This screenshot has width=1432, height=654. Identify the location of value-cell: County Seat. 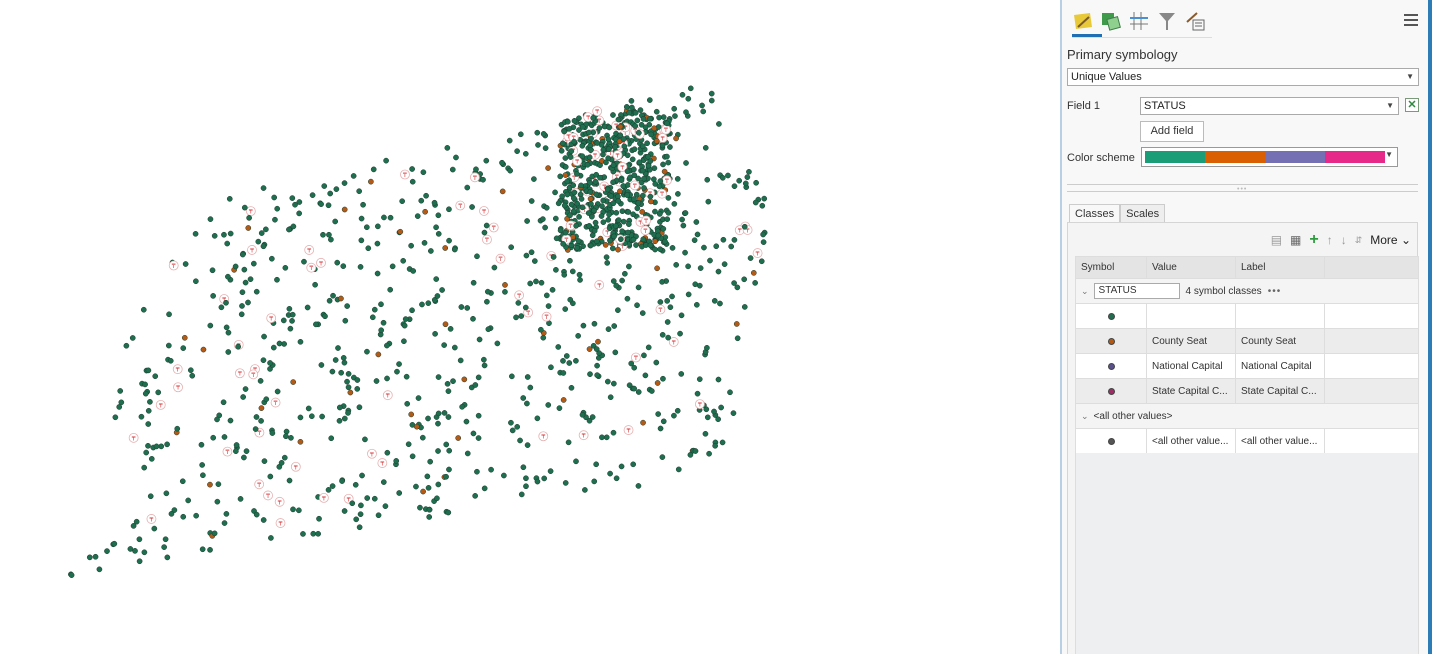
(1191, 341).